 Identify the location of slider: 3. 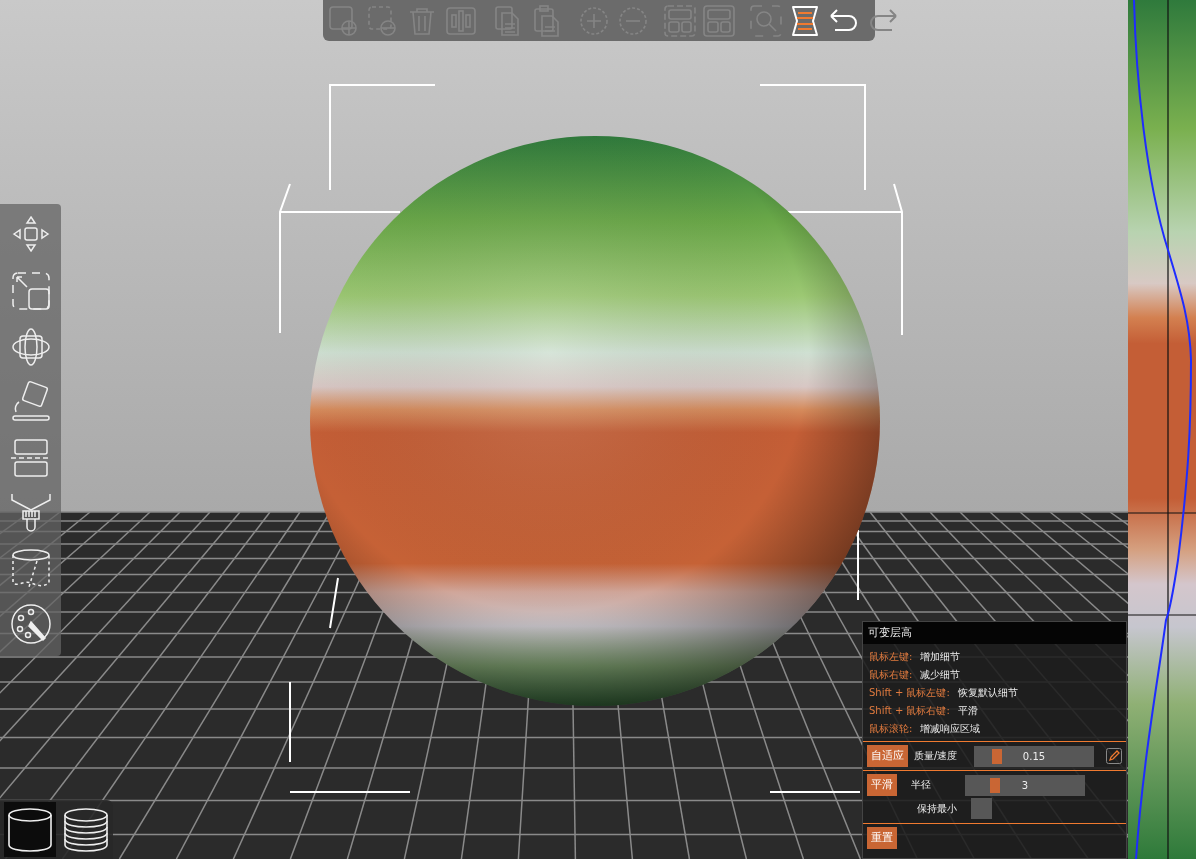
(1025, 785).